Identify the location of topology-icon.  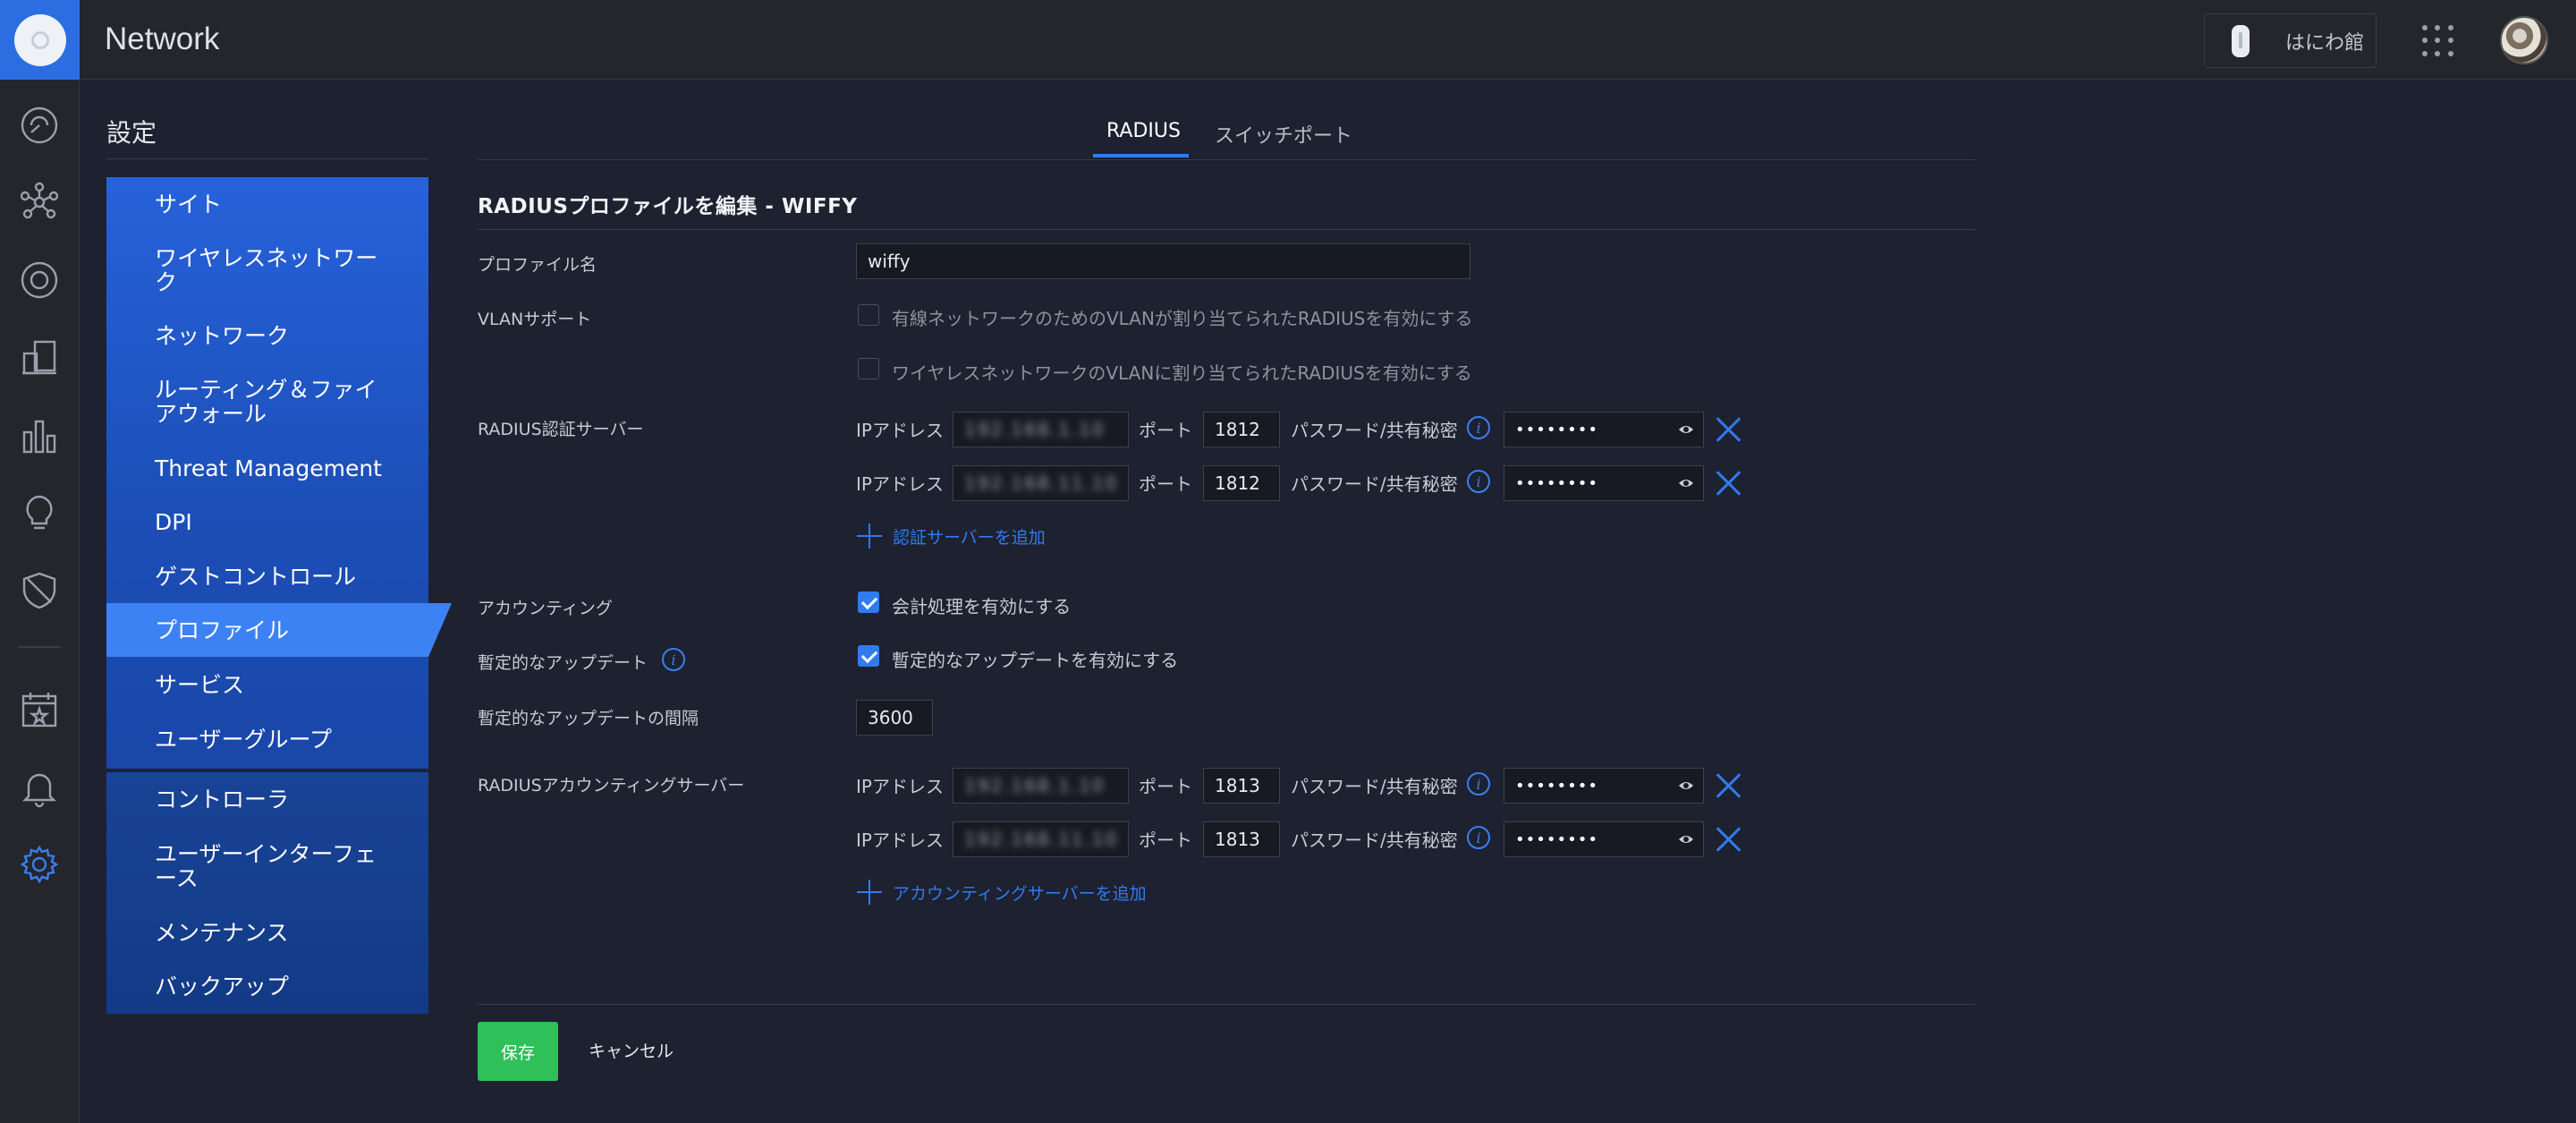
(39, 203).